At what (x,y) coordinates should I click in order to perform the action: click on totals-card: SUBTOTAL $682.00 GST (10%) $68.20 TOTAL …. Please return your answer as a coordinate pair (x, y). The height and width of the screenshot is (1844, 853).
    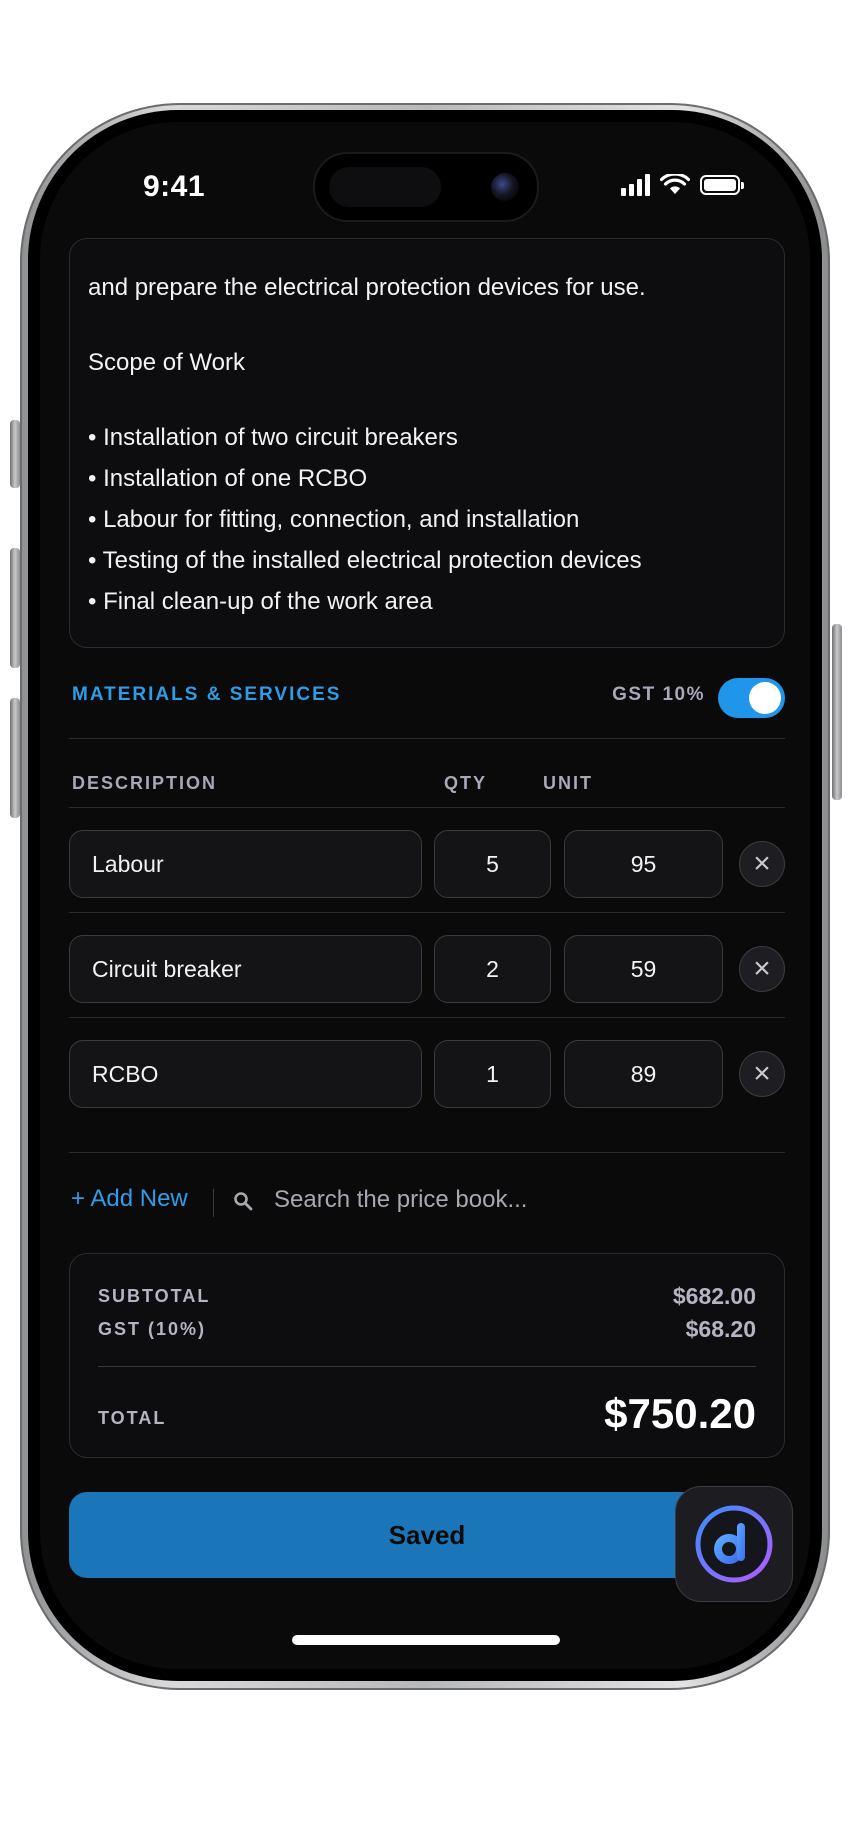
    Looking at the image, I should click on (427, 1355).